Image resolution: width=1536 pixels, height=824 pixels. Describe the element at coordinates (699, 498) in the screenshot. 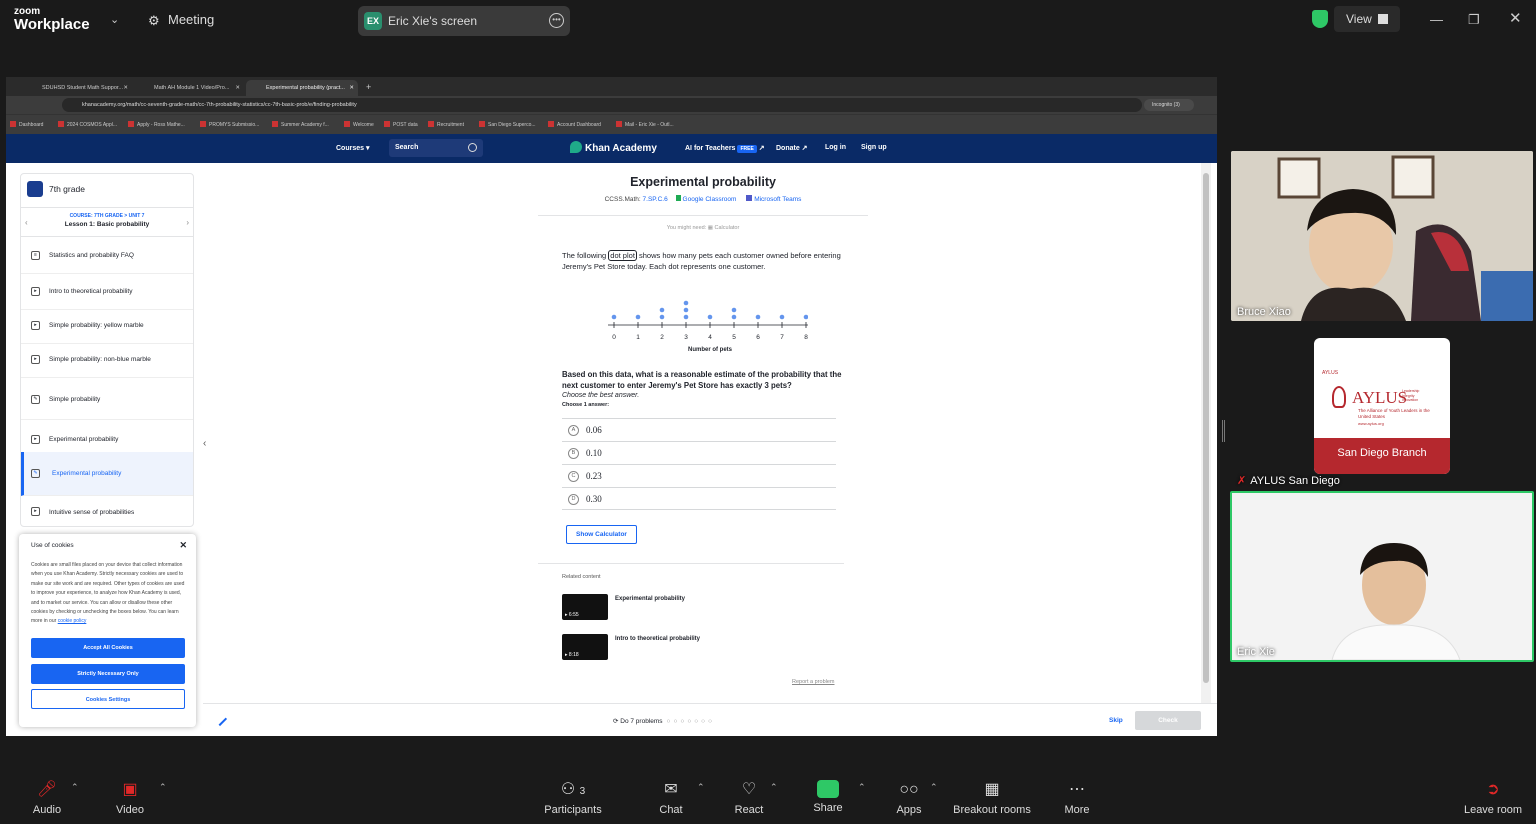

I see `answer-choice-d: D 0.30` at that location.